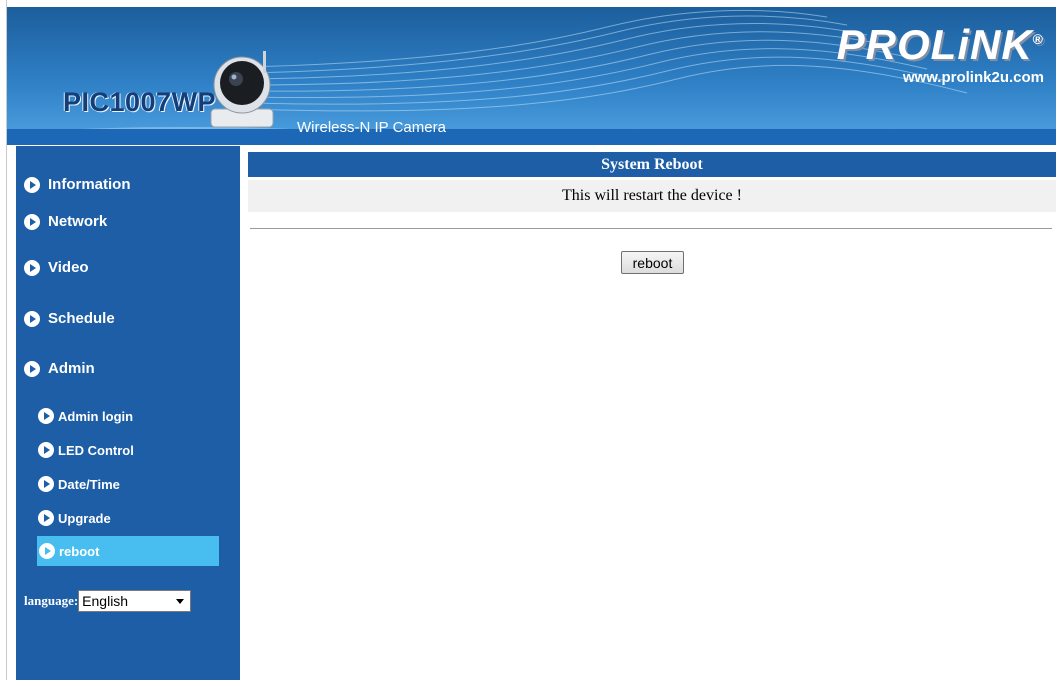 Image resolution: width=1056 pixels, height=680 pixels. Describe the element at coordinates (128, 518) in the screenshot. I see `sidebar-subitem-upgrade: Upgrade` at that location.